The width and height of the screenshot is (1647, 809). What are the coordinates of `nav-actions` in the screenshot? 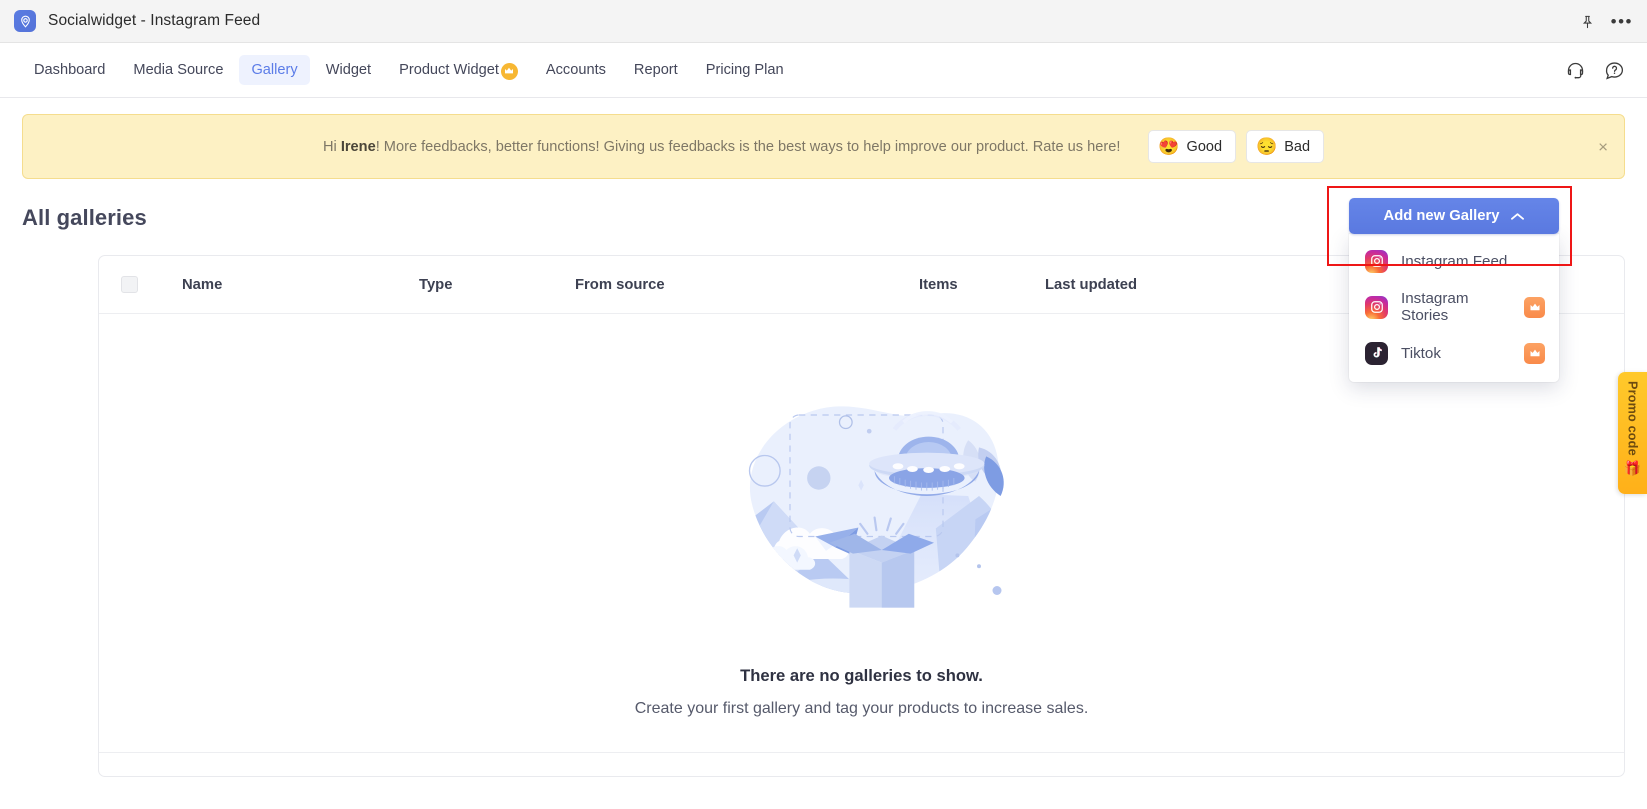 It's located at (1595, 70).